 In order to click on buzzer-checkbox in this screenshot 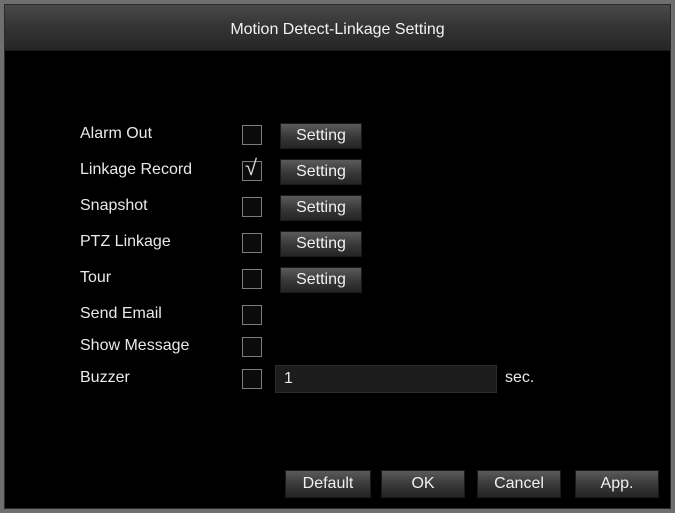, I will do `click(252, 379)`.